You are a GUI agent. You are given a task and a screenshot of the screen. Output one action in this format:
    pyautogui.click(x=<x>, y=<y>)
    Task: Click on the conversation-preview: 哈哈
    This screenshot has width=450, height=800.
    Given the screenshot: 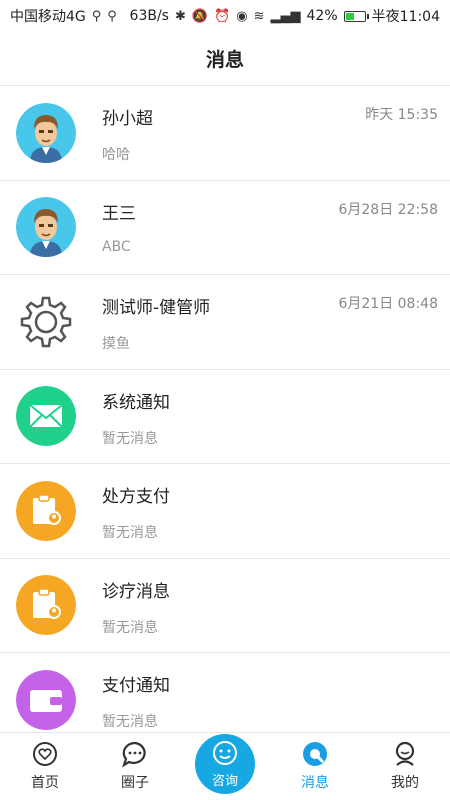 What is the action you would take?
    pyautogui.click(x=116, y=155)
    